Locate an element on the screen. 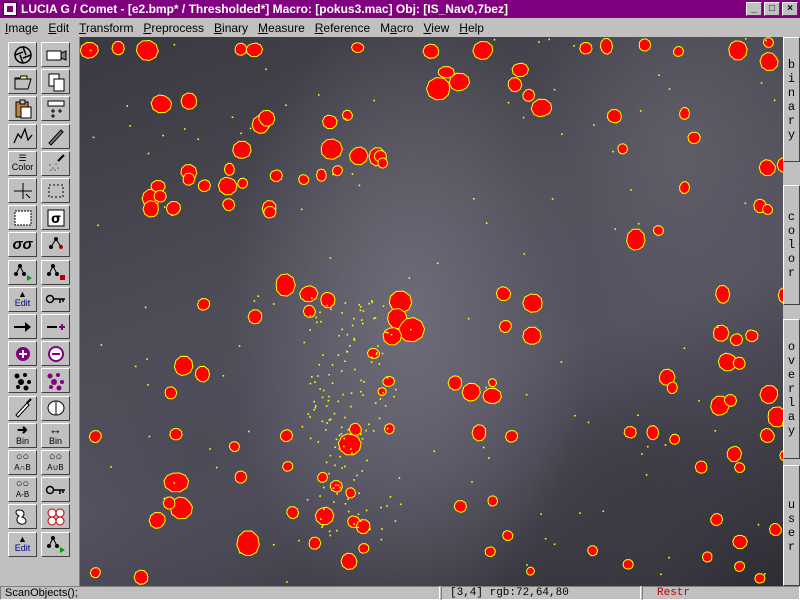  menu-edit: Edit is located at coordinates (58, 28).